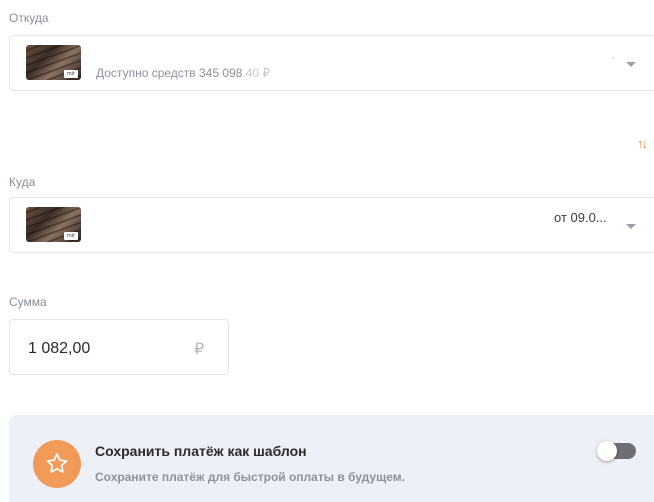 The width and height of the screenshot is (654, 502). I want to click on amount-input: 1 082,00 ₽, so click(119, 347).